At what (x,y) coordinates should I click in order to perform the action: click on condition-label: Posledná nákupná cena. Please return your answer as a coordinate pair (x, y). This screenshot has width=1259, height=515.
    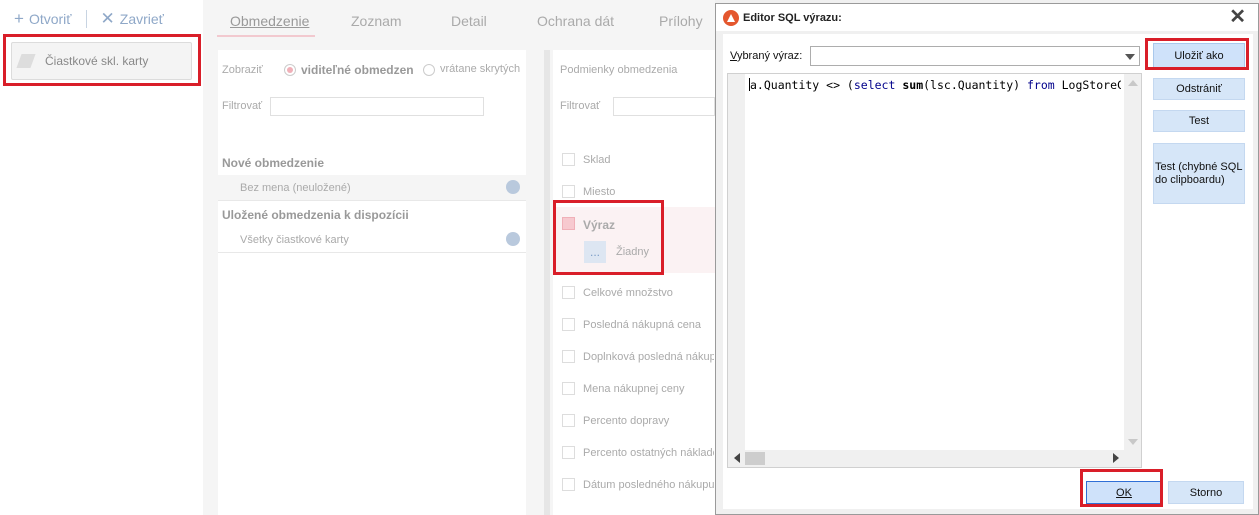
    Looking at the image, I should click on (642, 325).